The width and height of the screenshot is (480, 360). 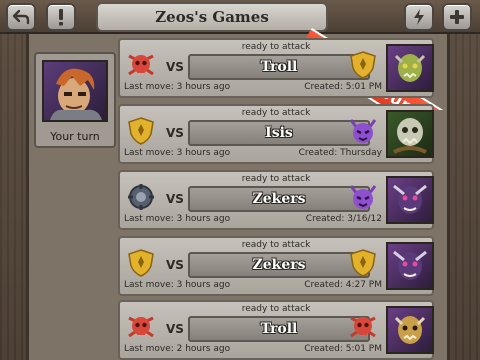 What do you see at coordinates (75, 91) in the screenshot?
I see `player-avatar` at bounding box center [75, 91].